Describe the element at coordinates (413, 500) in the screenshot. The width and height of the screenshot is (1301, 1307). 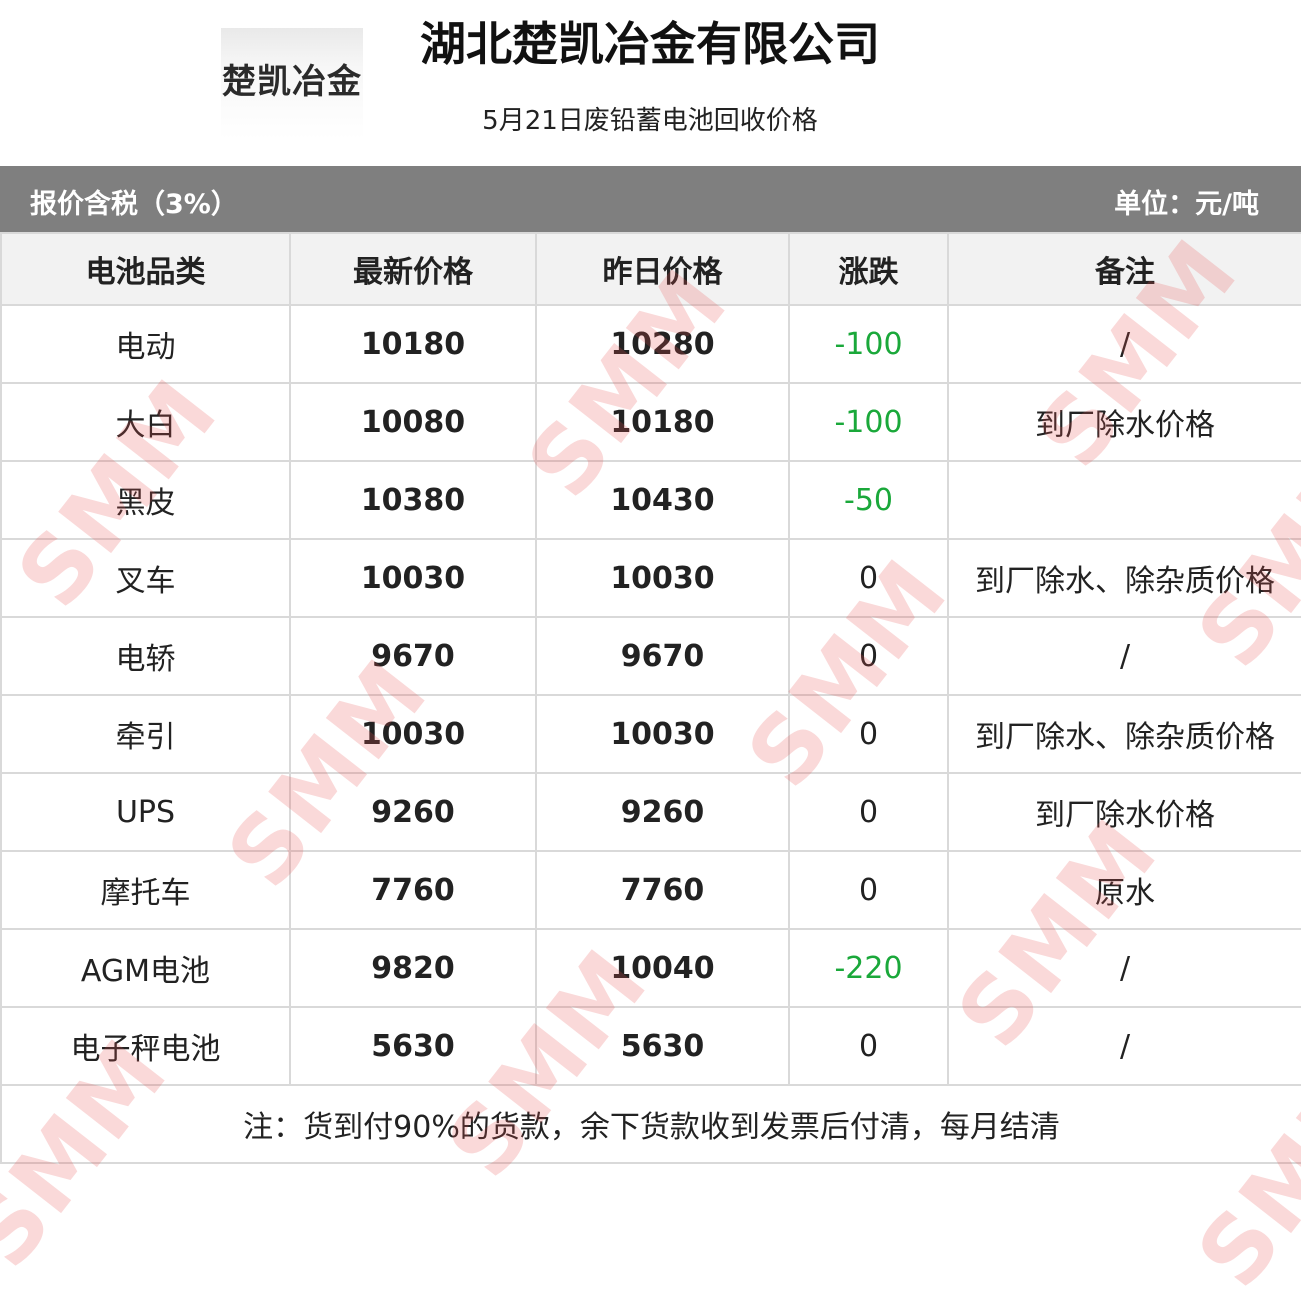
I see `cell-latest-price: 10380` at that location.